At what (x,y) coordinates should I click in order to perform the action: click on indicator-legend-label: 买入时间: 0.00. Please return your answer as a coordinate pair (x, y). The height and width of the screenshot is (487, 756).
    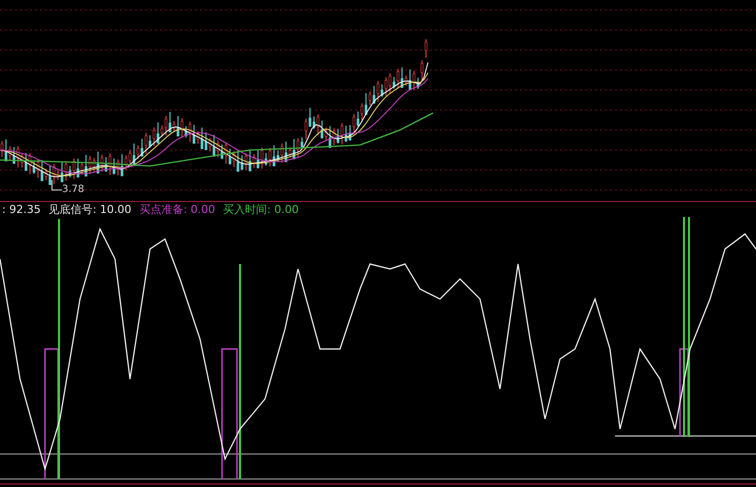
    Looking at the image, I should click on (261, 209).